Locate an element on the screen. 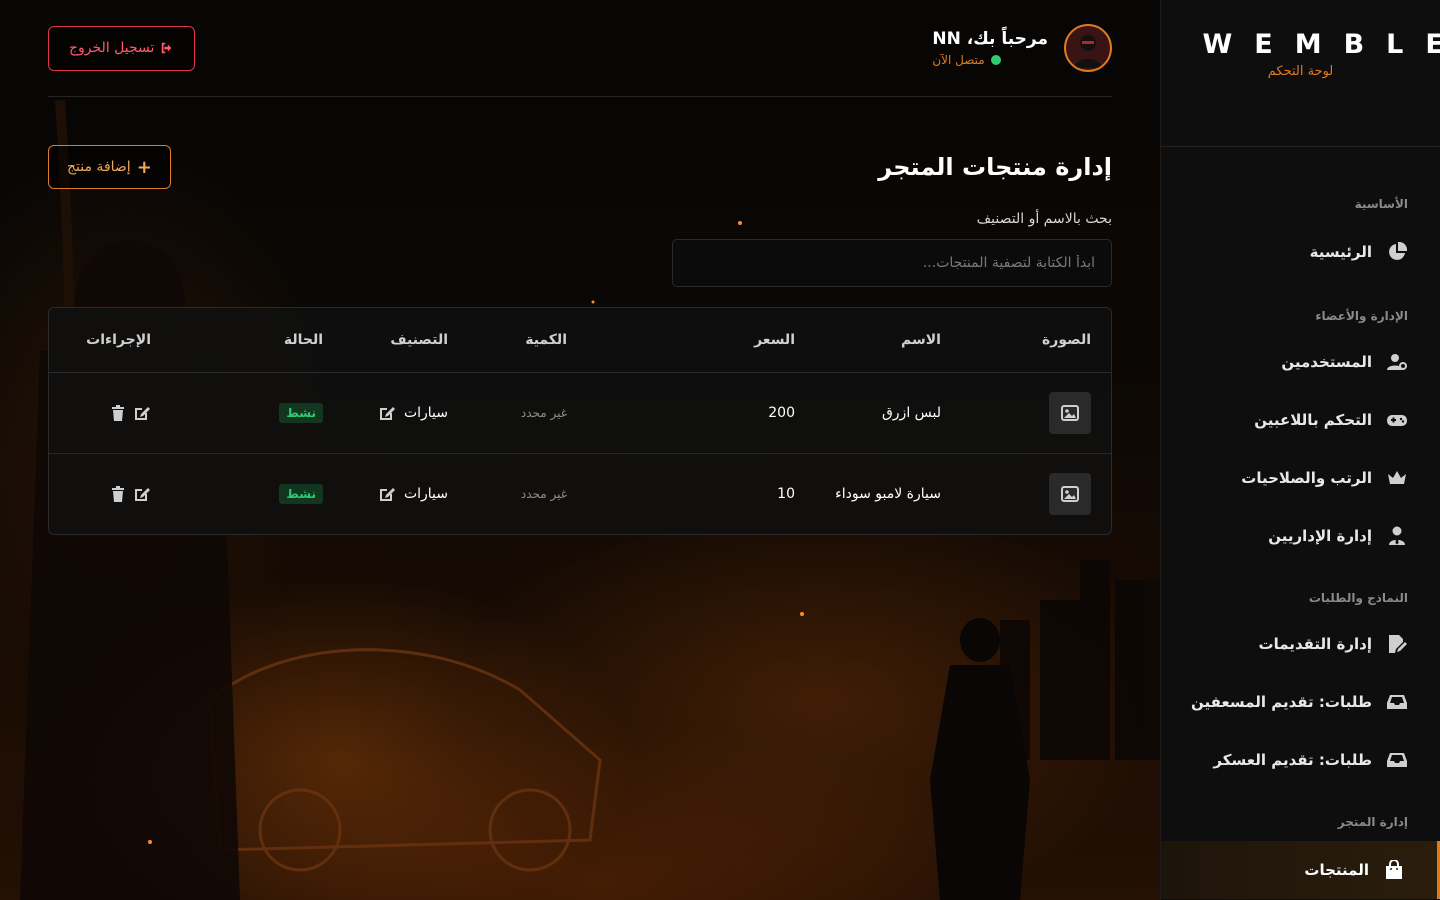 The height and width of the screenshot is (900, 1440). sidebar-item-players: التحكم باللاعبين is located at coordinates (1300, 420).